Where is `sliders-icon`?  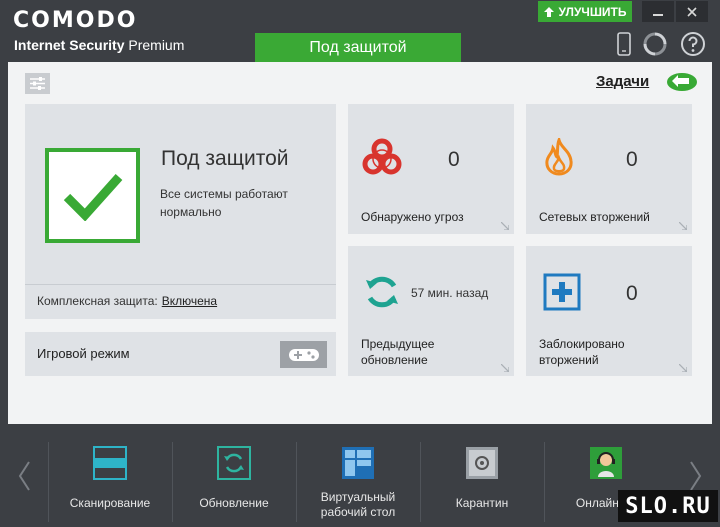
sliders-icon is located at coordinates (37, 83).